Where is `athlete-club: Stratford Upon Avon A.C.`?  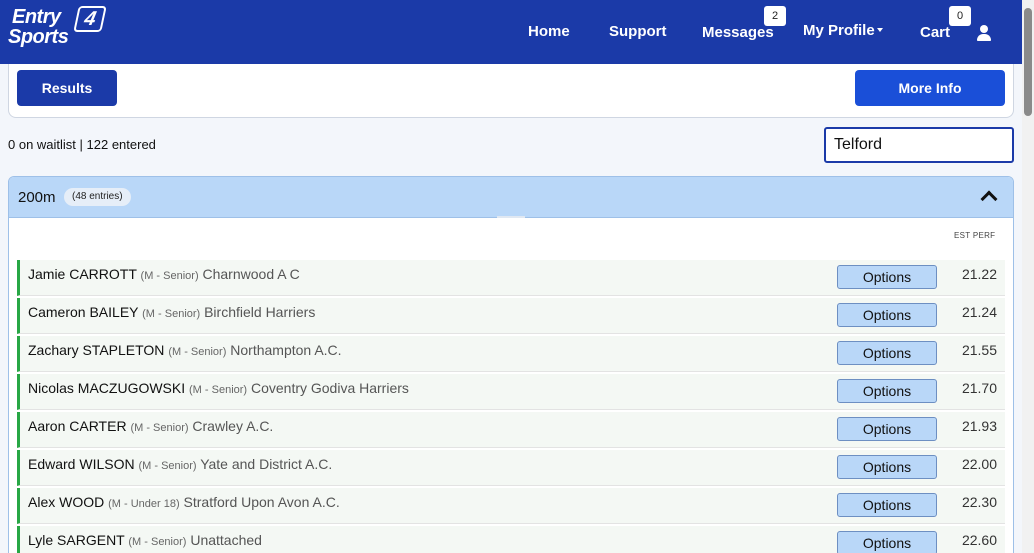
athlete-club: Stratford Upon Avon A.C. is located at coordinates (261, 502).